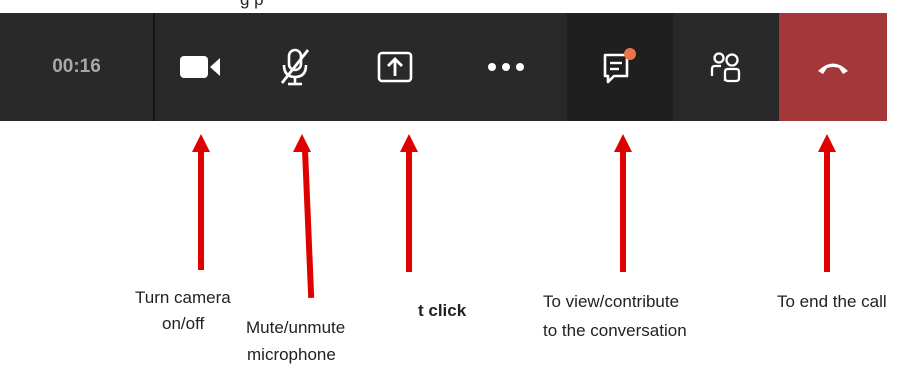 This screenshot has width=918, height=372. I want to click on share-screen-button, so click(395, 67).